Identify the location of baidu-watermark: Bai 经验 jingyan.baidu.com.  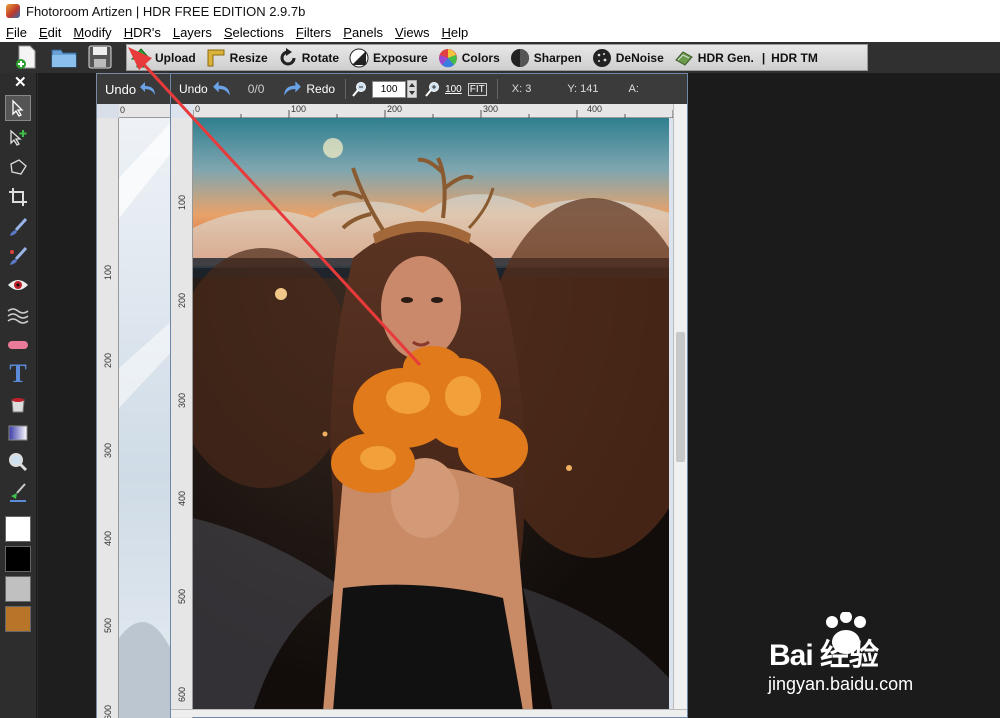
(876, 657).